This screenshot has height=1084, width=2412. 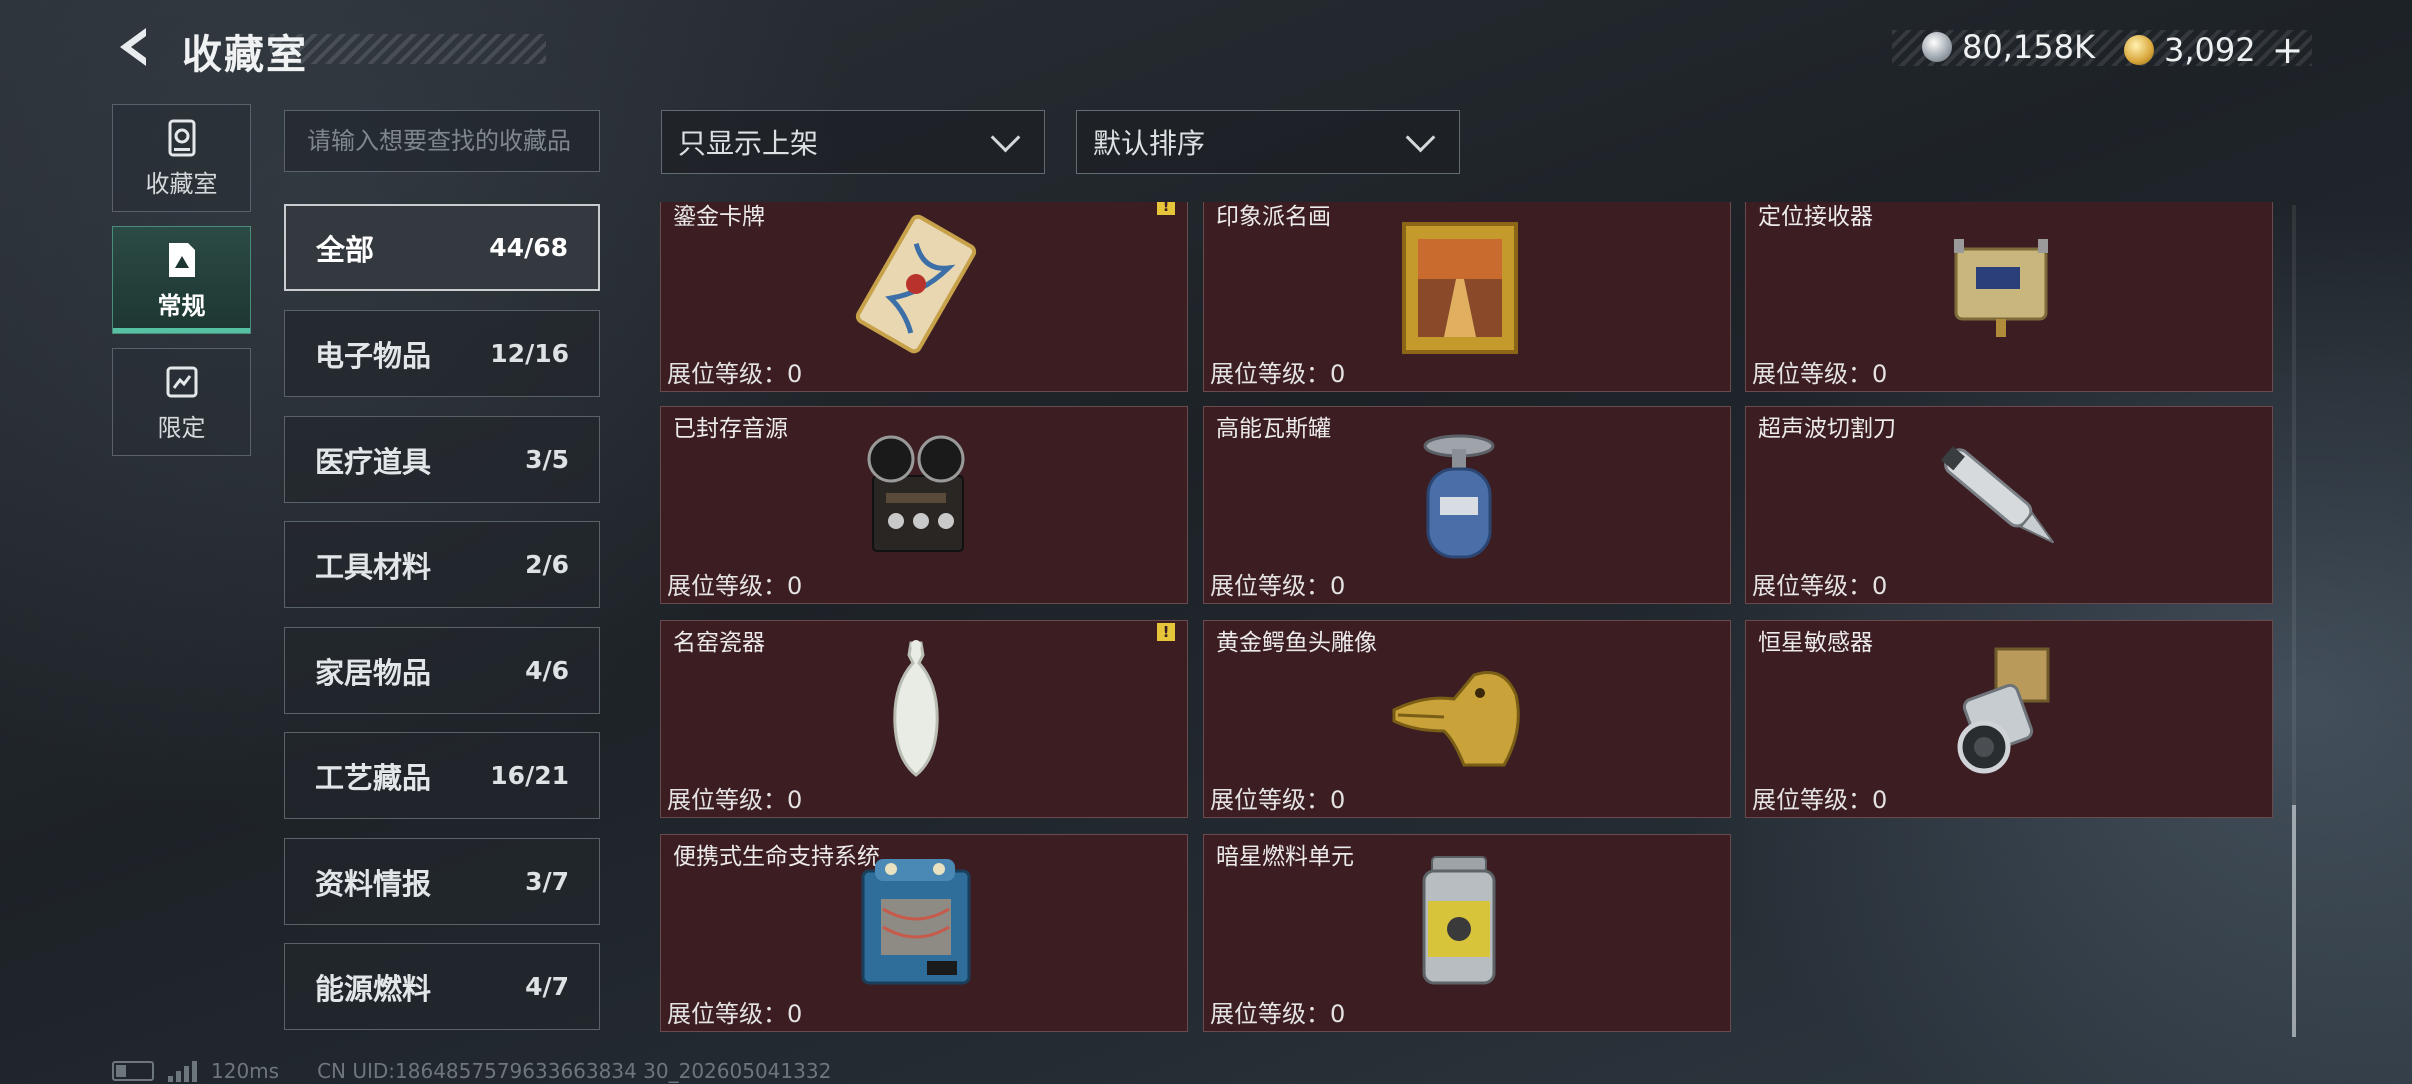 What do you see at coordinates (1456, 719) in the screenshot?
I see `golden-crocodile-statue-icon` at bounding box center [1456, 719].